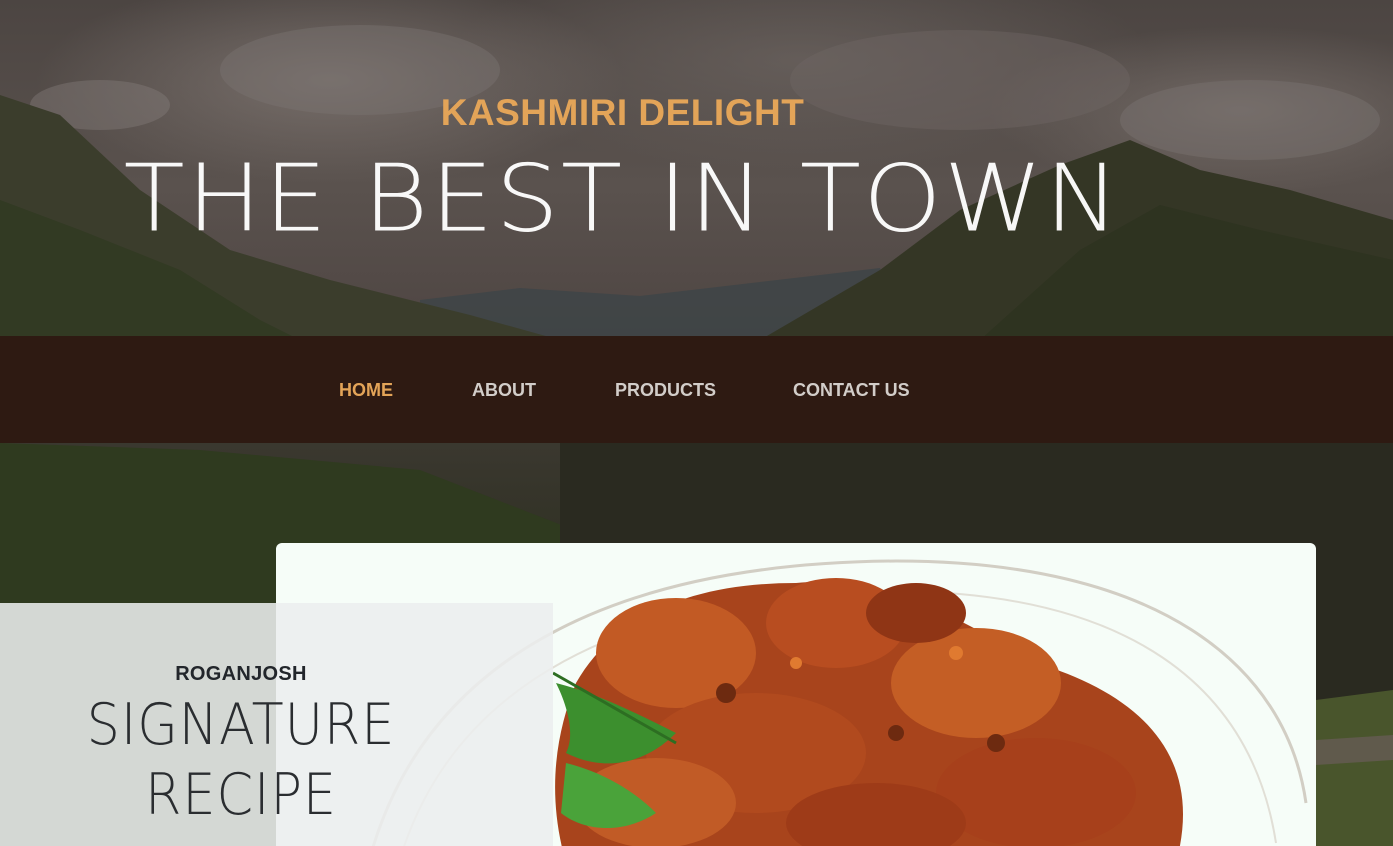  Describe the element at coordinates (240, 760) in the screenshot. I see `recipe-heading: SIGNATURE RECIPE` at that location.